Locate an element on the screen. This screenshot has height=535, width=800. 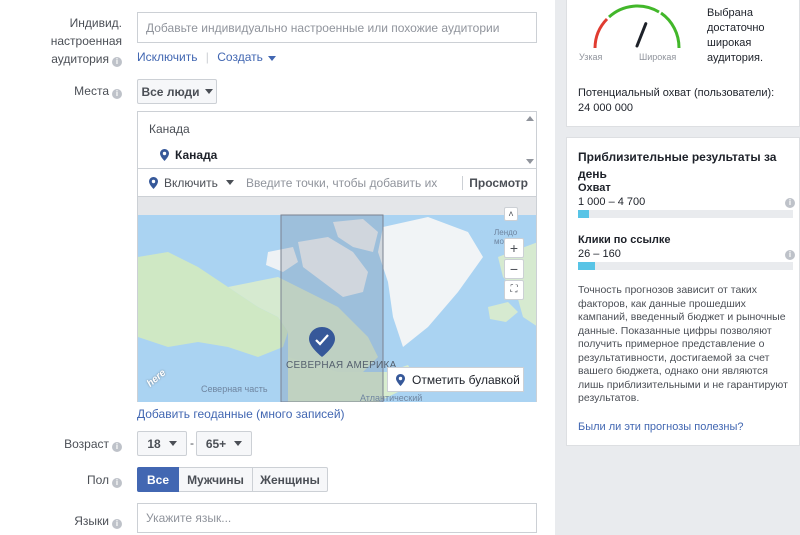
description-line: достаточно is located at coordinates (736, 28).